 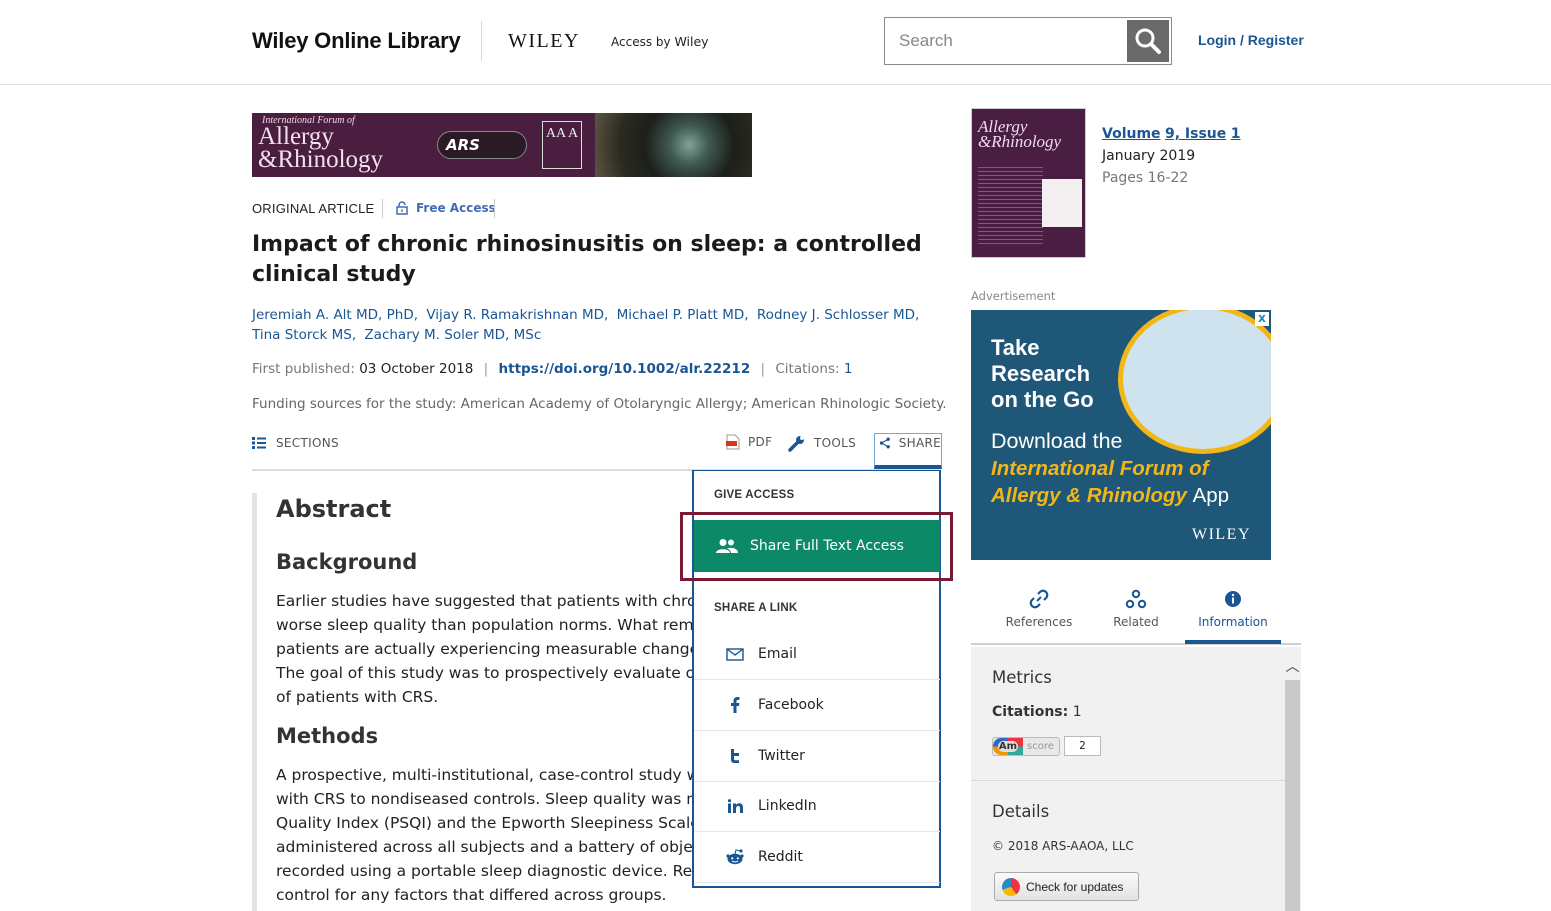 I want to click on login-register-link: Login / Register, so click(x=1251, y=40).